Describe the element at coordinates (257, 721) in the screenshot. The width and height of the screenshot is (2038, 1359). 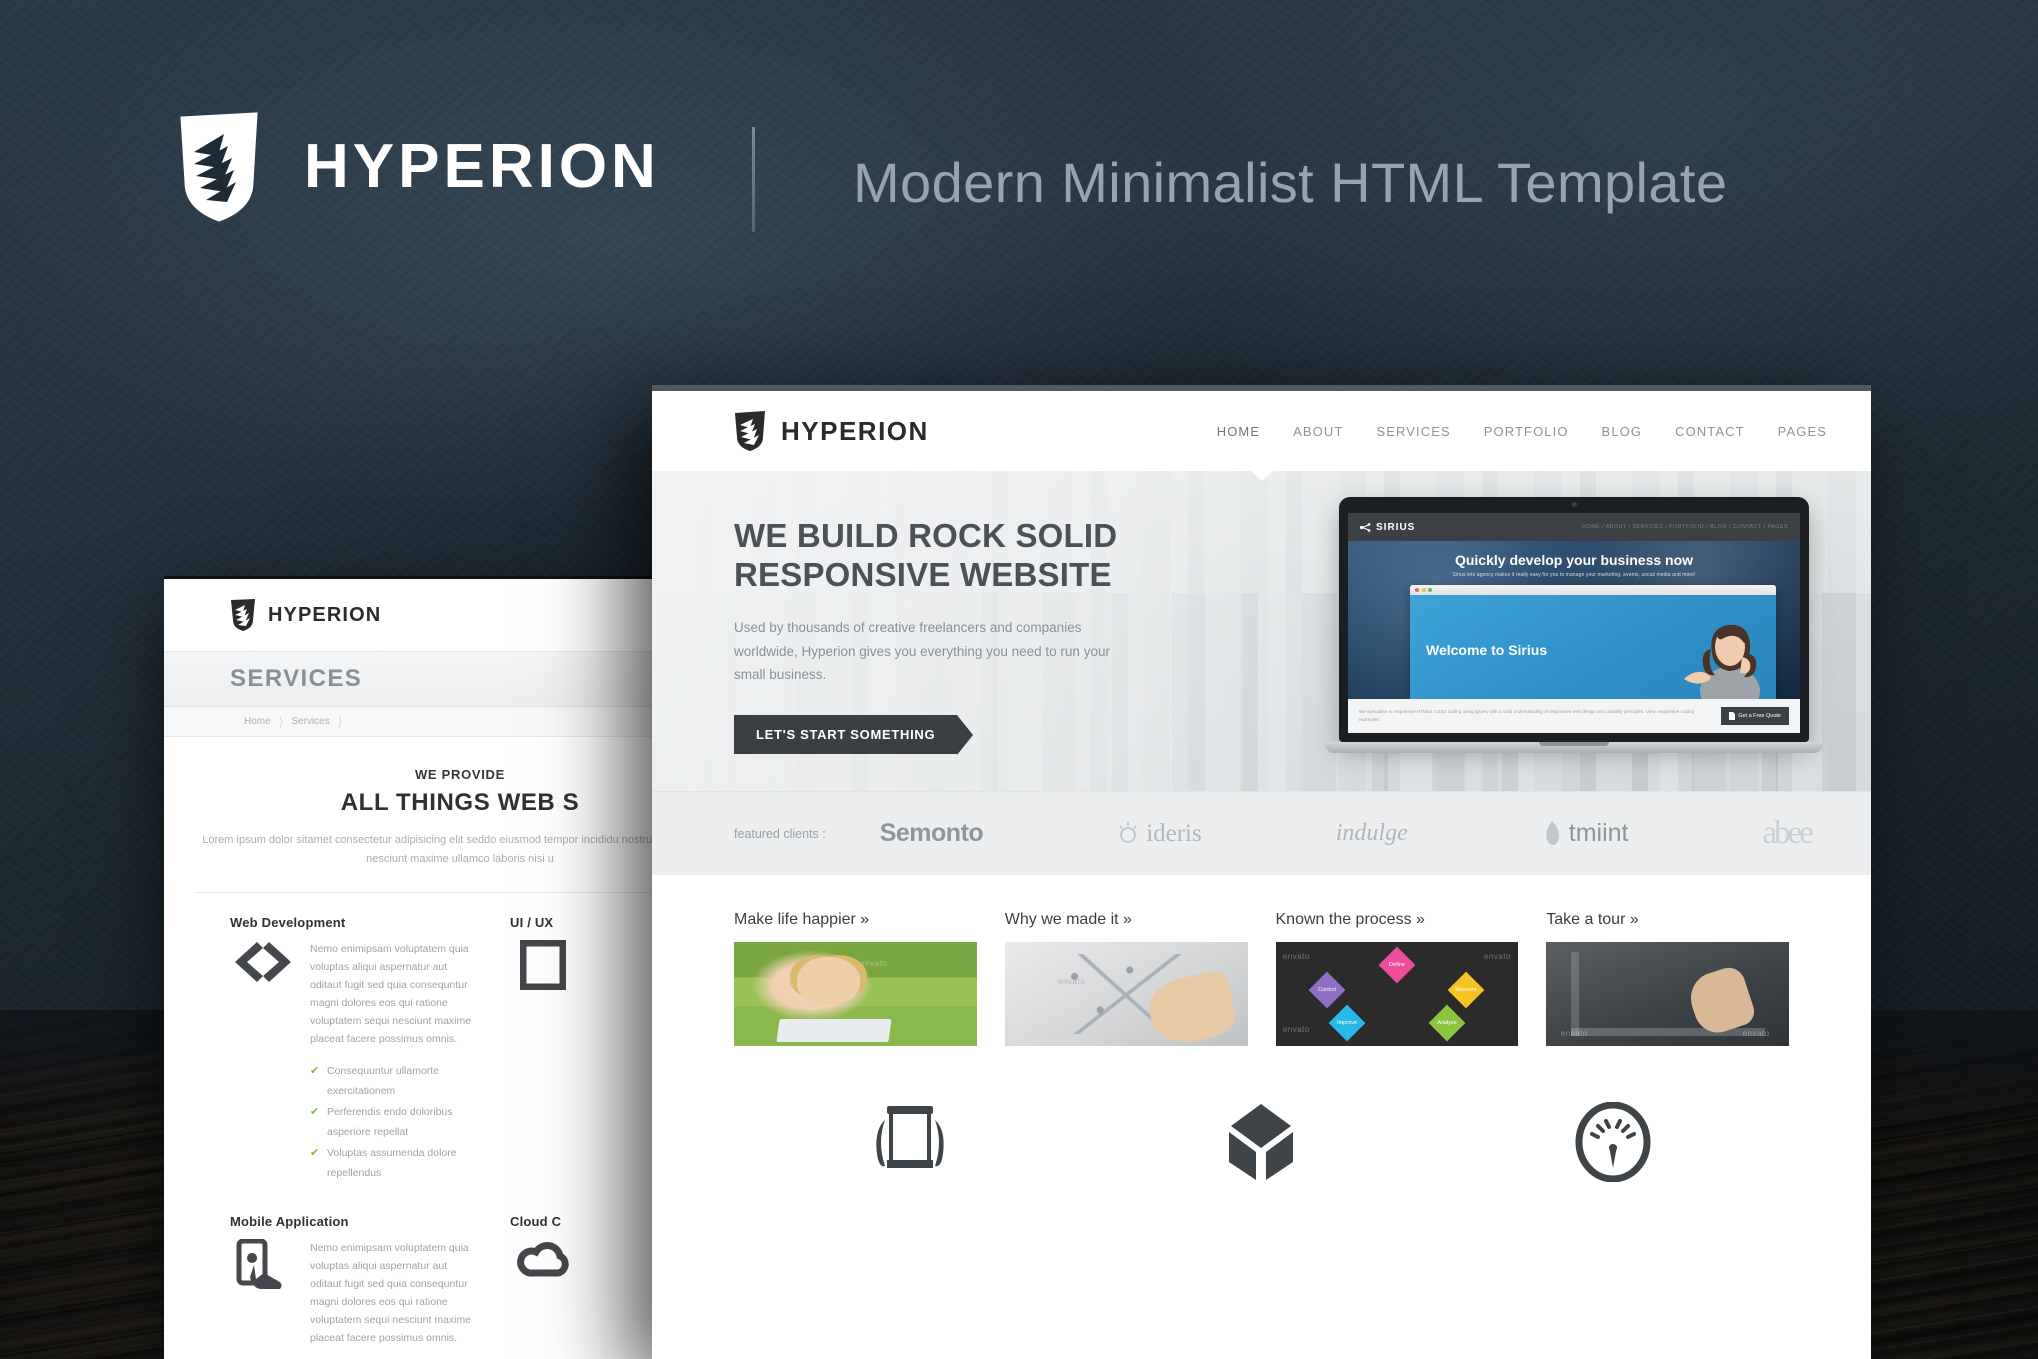
I see `breadcrumb-item-home: Home` at that location.